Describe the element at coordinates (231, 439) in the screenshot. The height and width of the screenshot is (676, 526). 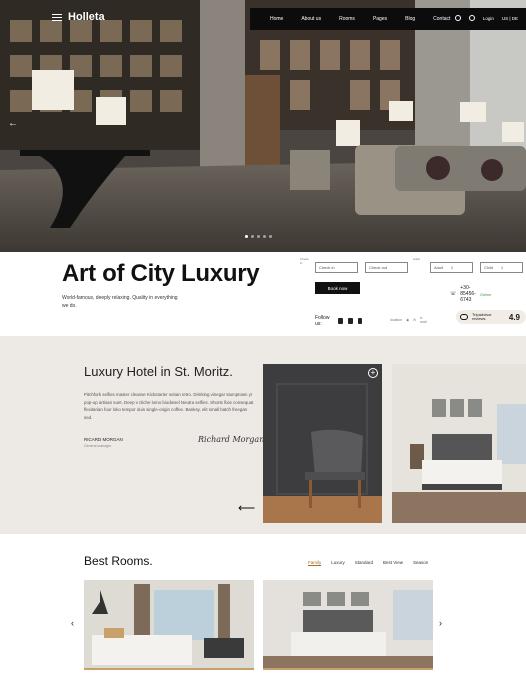
I see `signature: Richard Morgan` at that location.